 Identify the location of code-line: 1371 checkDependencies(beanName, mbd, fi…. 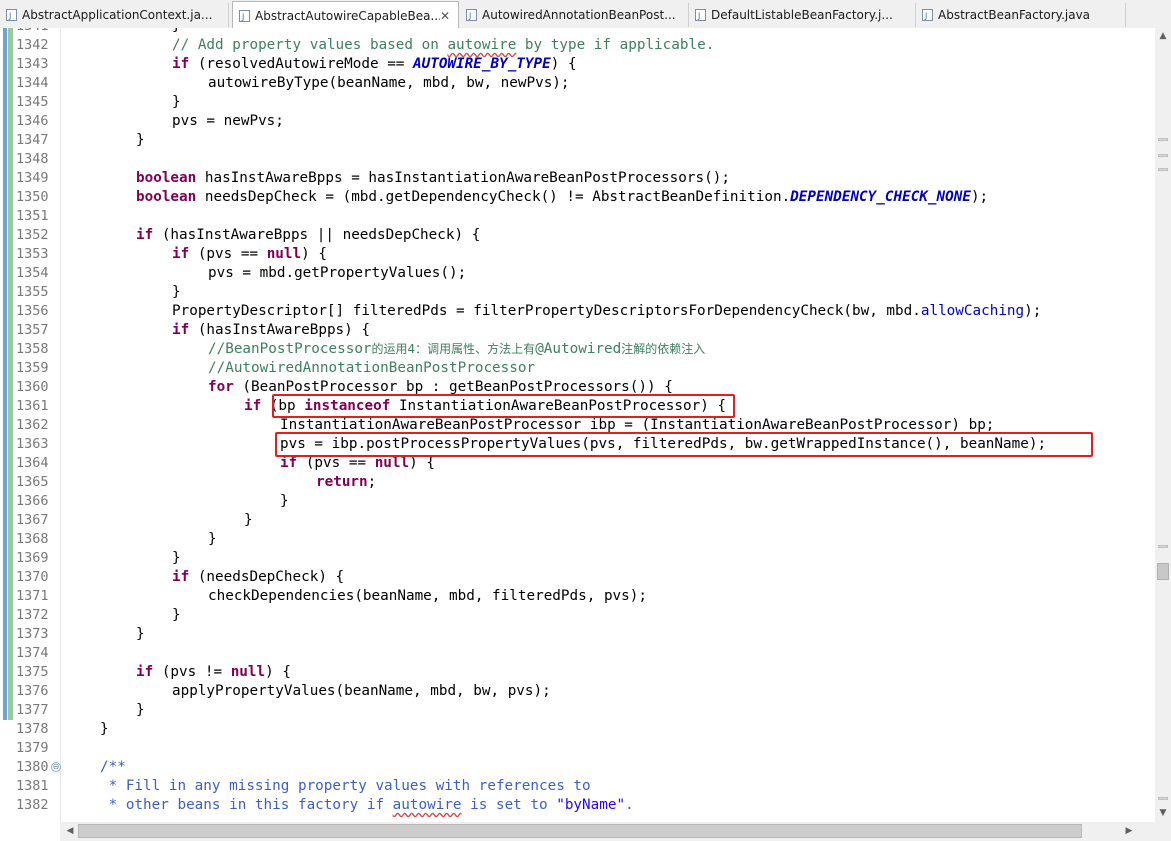
(577, 596).